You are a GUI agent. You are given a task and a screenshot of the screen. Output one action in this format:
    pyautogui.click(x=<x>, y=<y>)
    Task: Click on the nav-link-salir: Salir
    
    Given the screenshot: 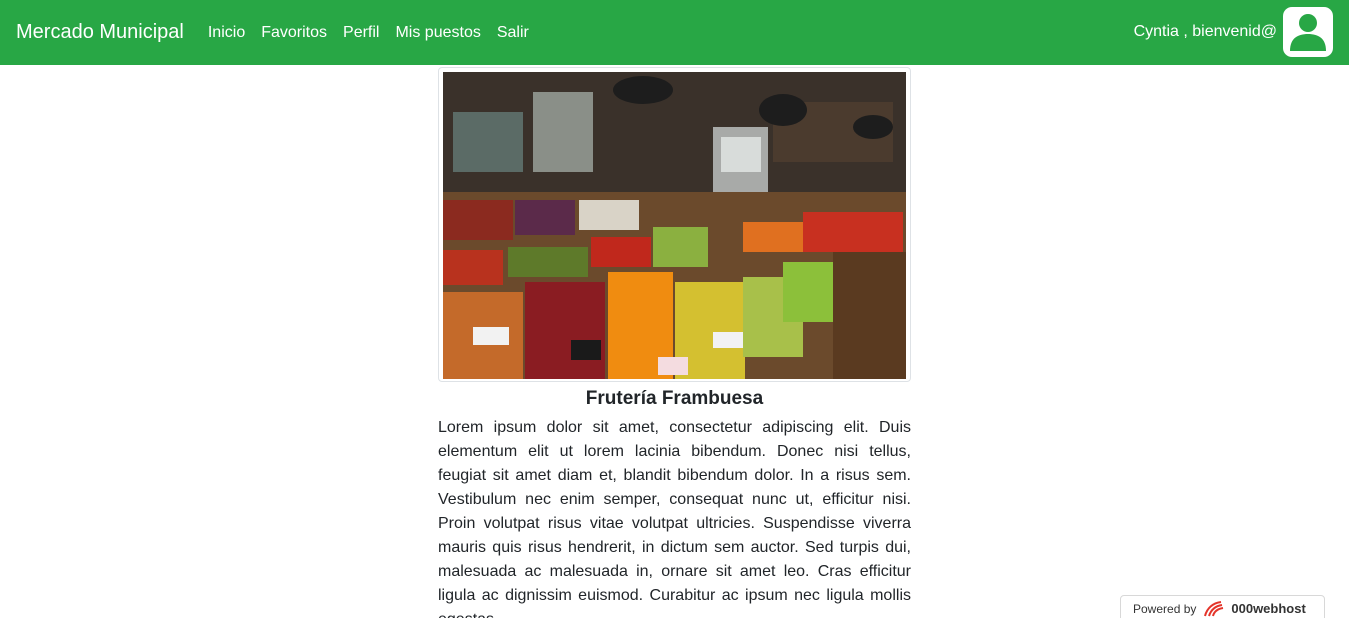 What is the action you would take?
    pyautogui.click(x=513, y=33)
    